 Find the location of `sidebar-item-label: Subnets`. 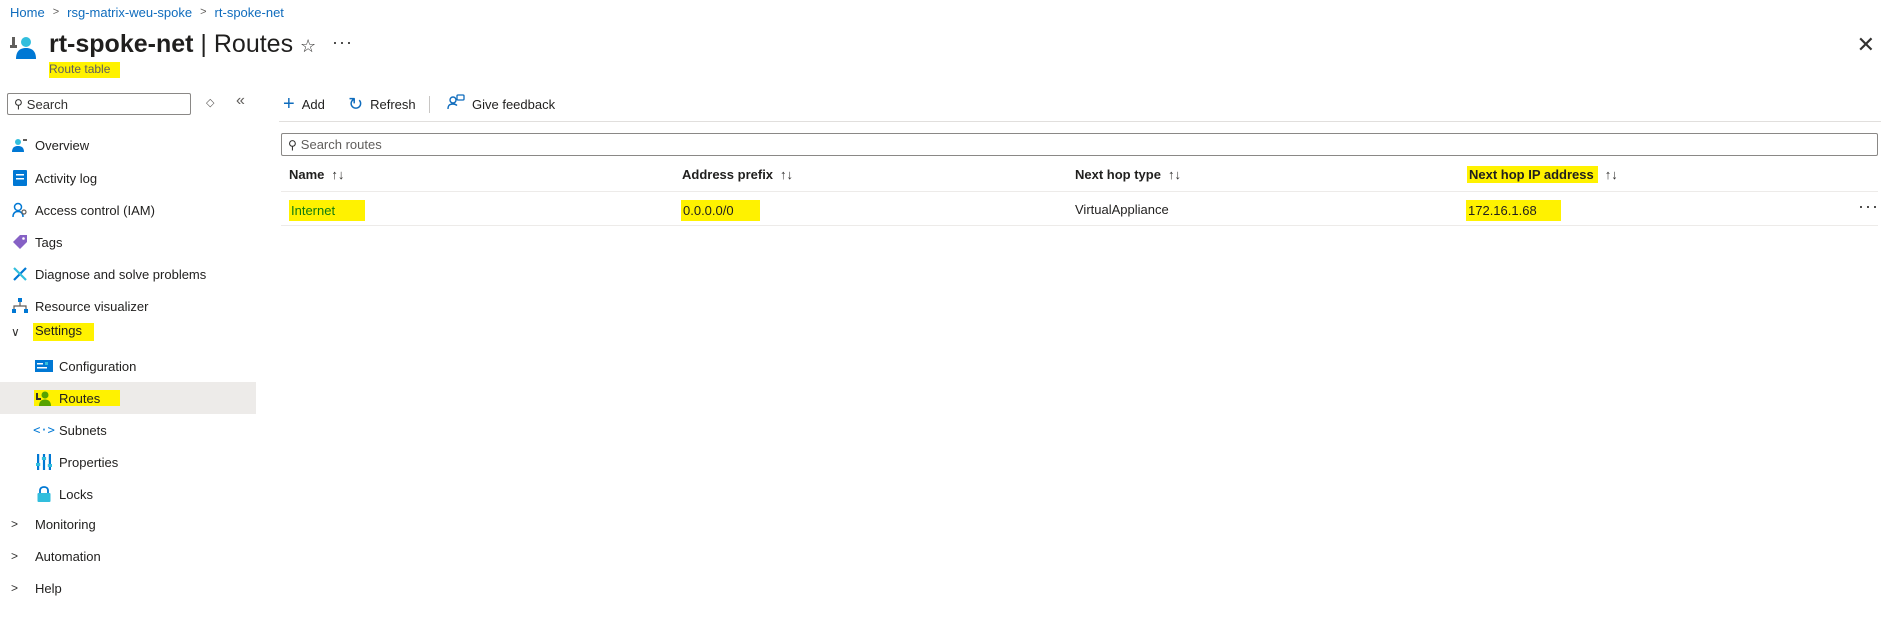

sidebar-item-label: Subnets is located at coordinates (83, 430).